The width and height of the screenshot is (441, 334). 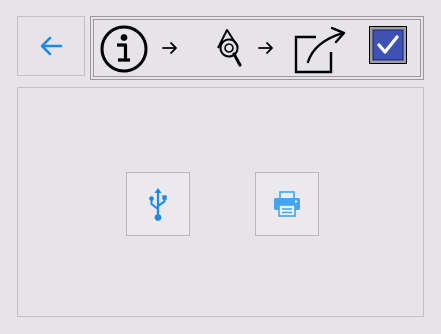 I want to click on usb-button, so click(x=158, y=204).